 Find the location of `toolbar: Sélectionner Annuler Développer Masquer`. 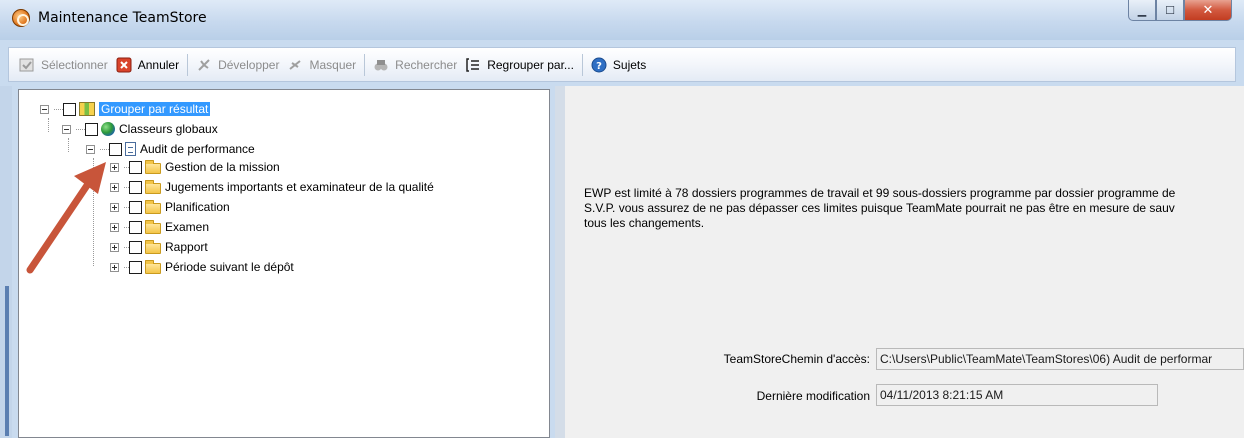

toolbar: Sélectionner Annuler Développer Masquer is located at coordinates (622, 64).